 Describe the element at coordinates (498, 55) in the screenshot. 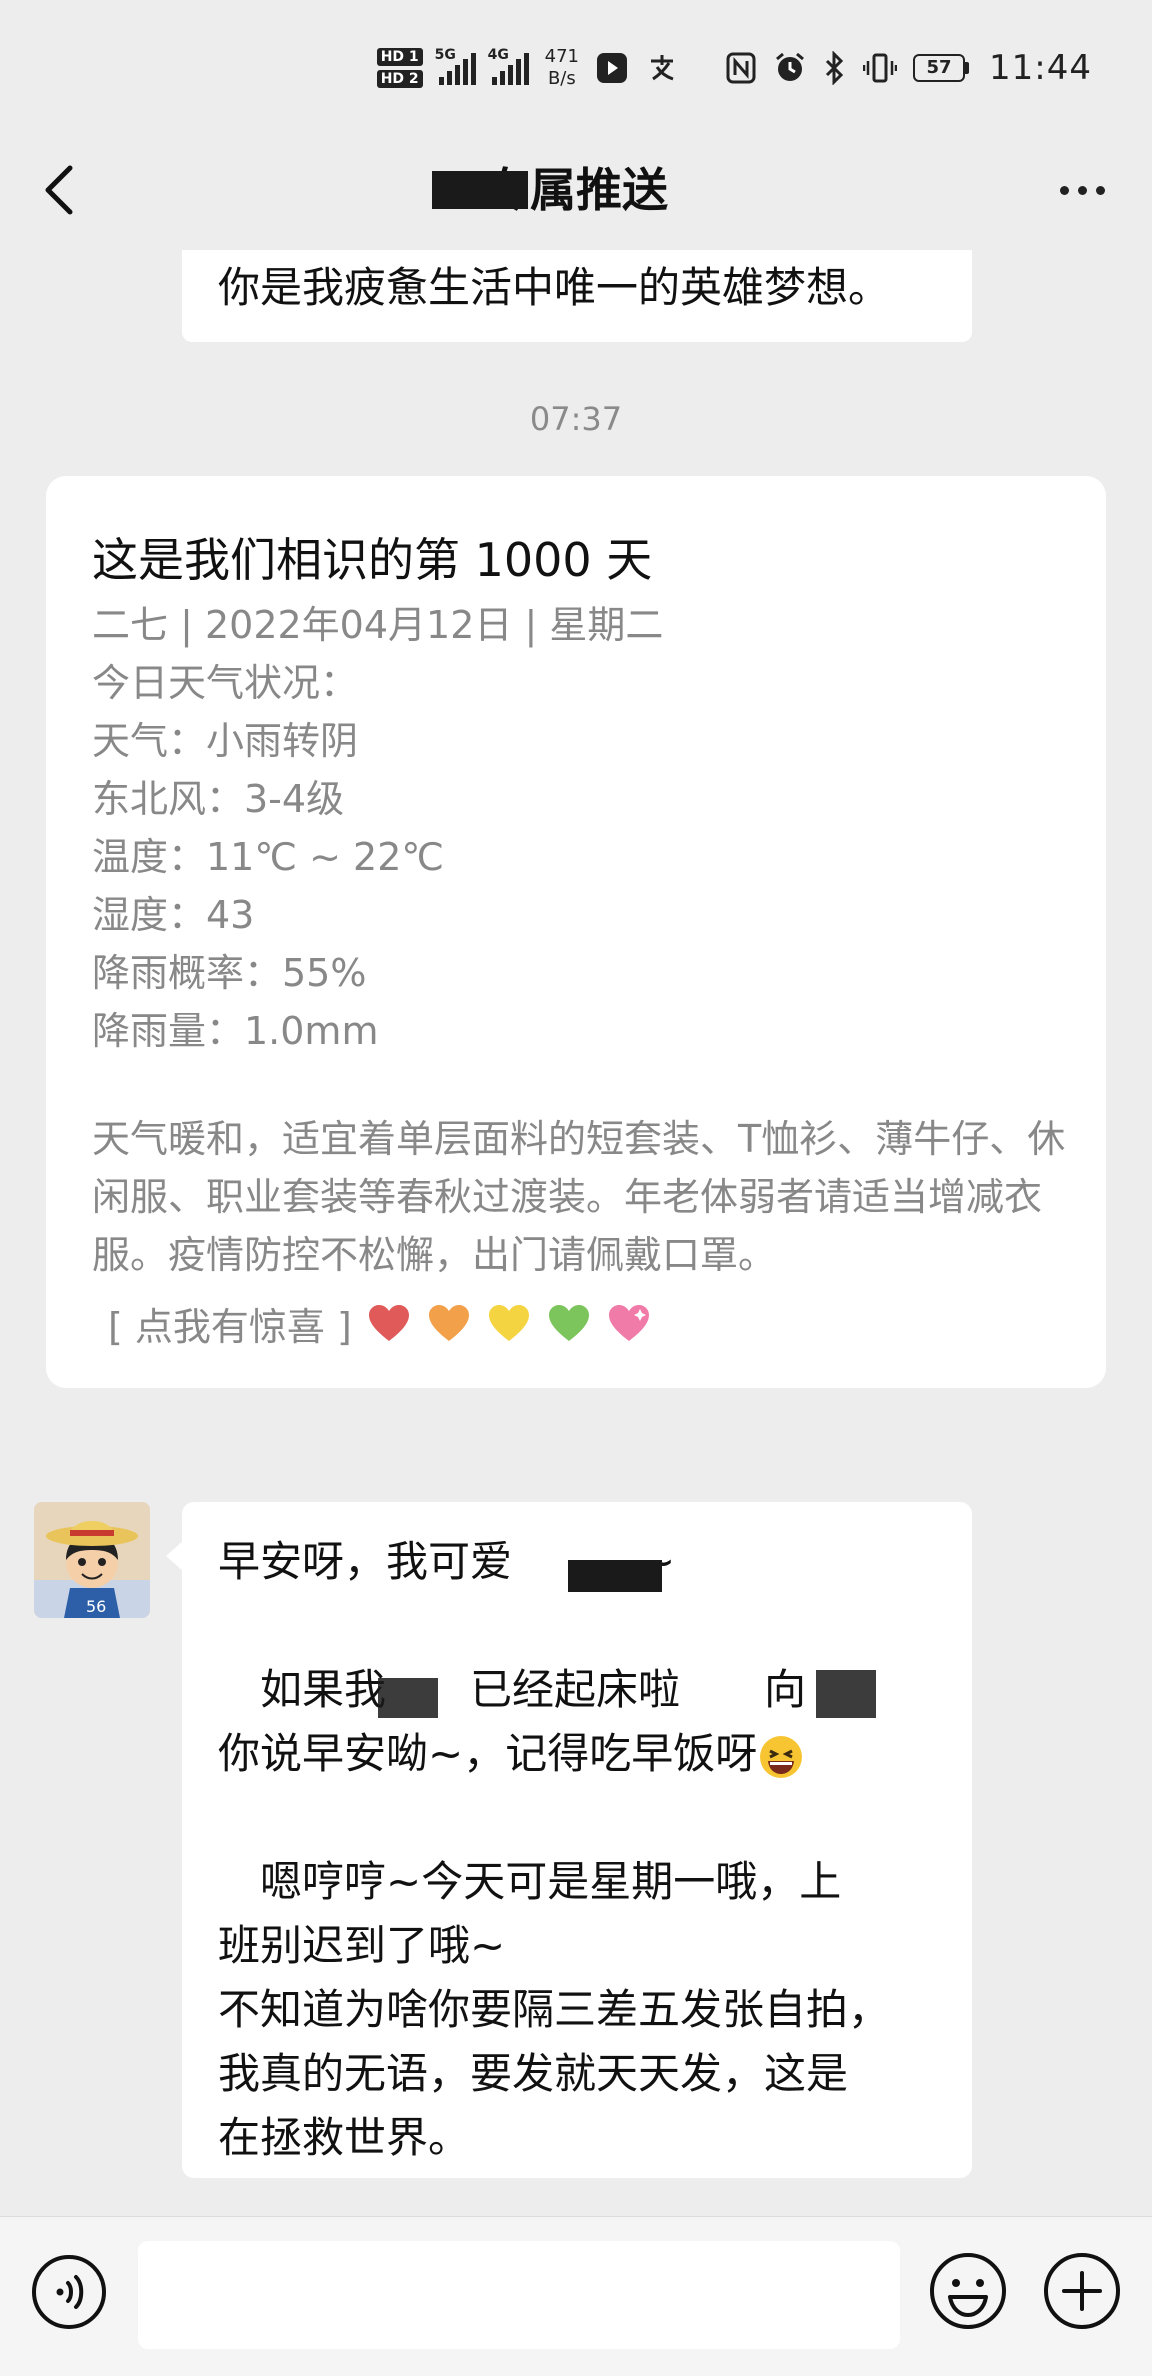

I see `signal2-label: 4G` at that location.